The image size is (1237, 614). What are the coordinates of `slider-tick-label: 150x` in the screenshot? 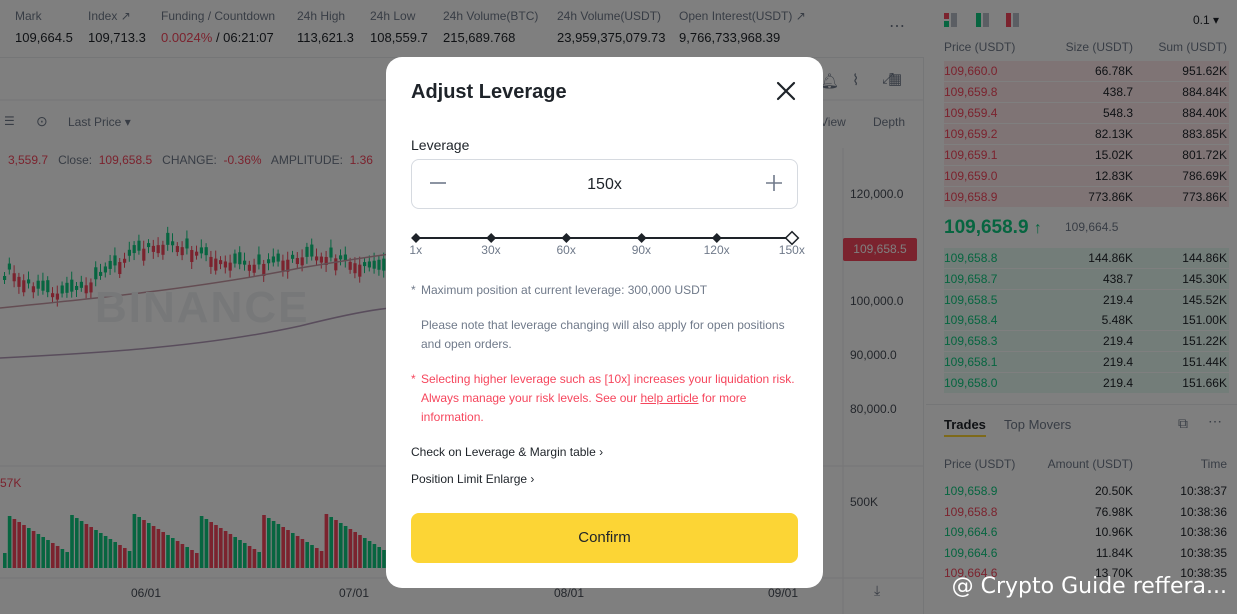 It's located at (791, 250).